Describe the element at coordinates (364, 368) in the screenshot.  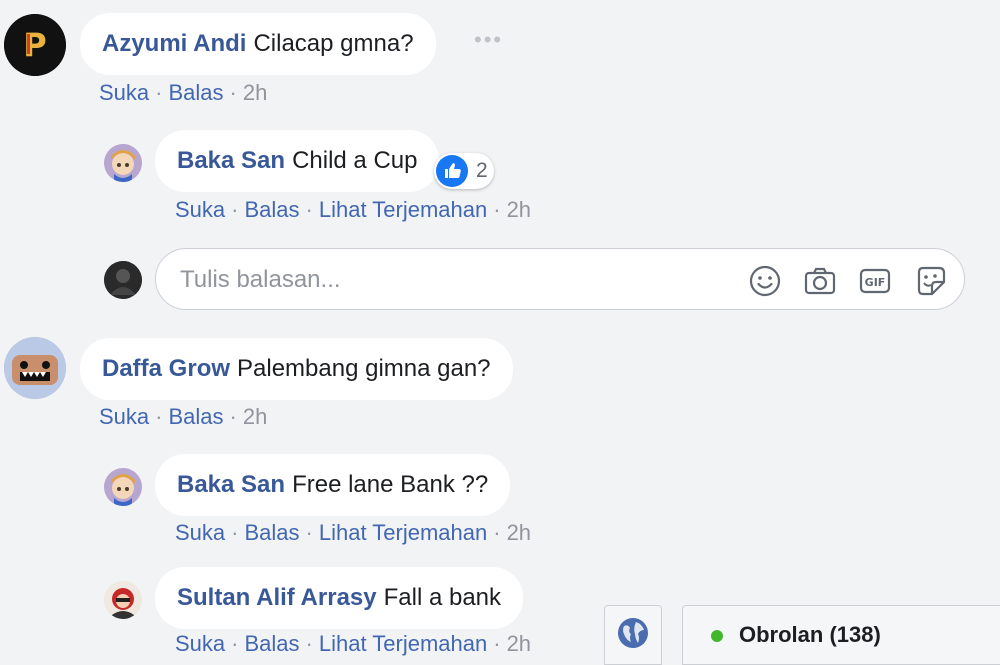
I see `comment-text: Palembang gimna gan?` at that location.